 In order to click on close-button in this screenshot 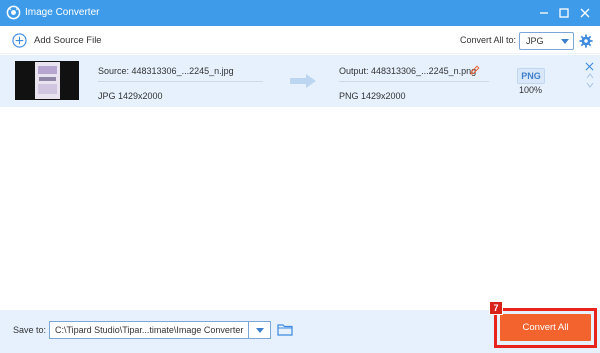, I will do `click(585, 13)`.